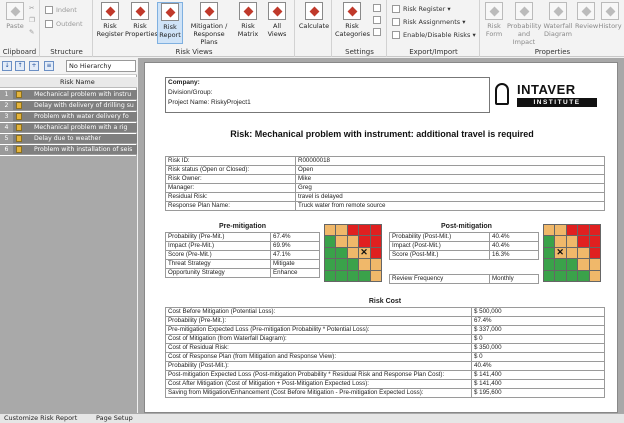  Describe the element at coordinates (610, 23) in the screenshot. I see `history-button: History` at that location.